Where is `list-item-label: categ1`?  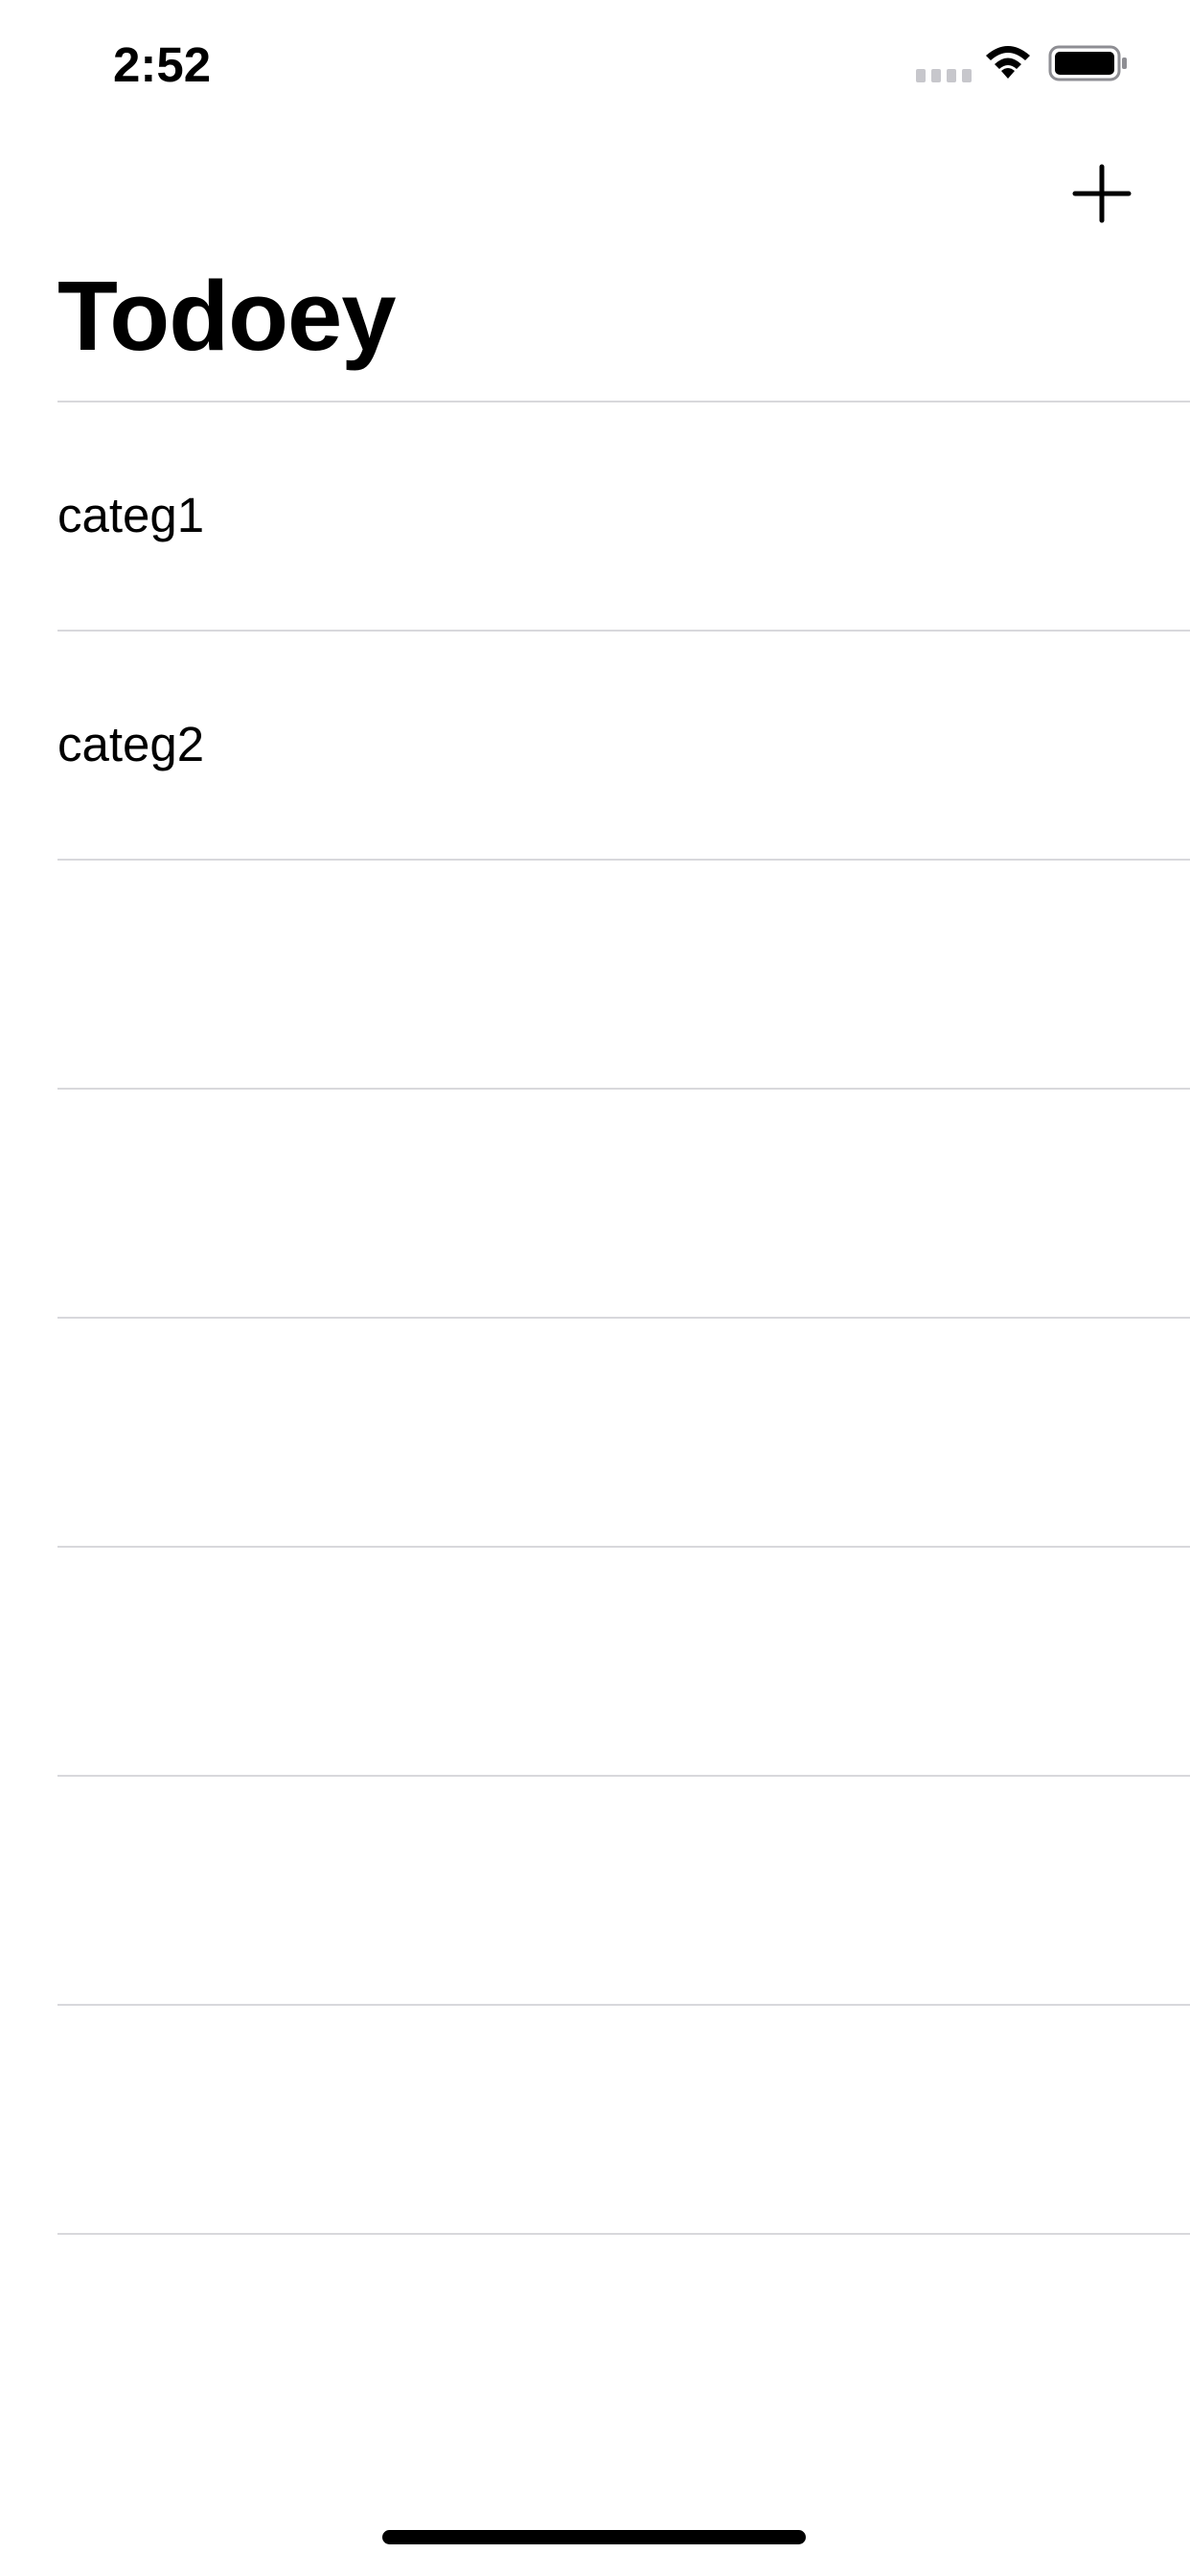 list-item-label: categ1 is located at coordinates (131, 515).